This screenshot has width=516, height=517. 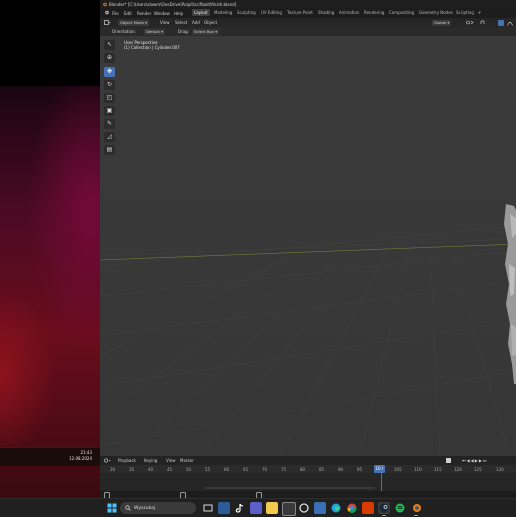 I want to click on timeline-tick: 90, so click(x=341, y=469).